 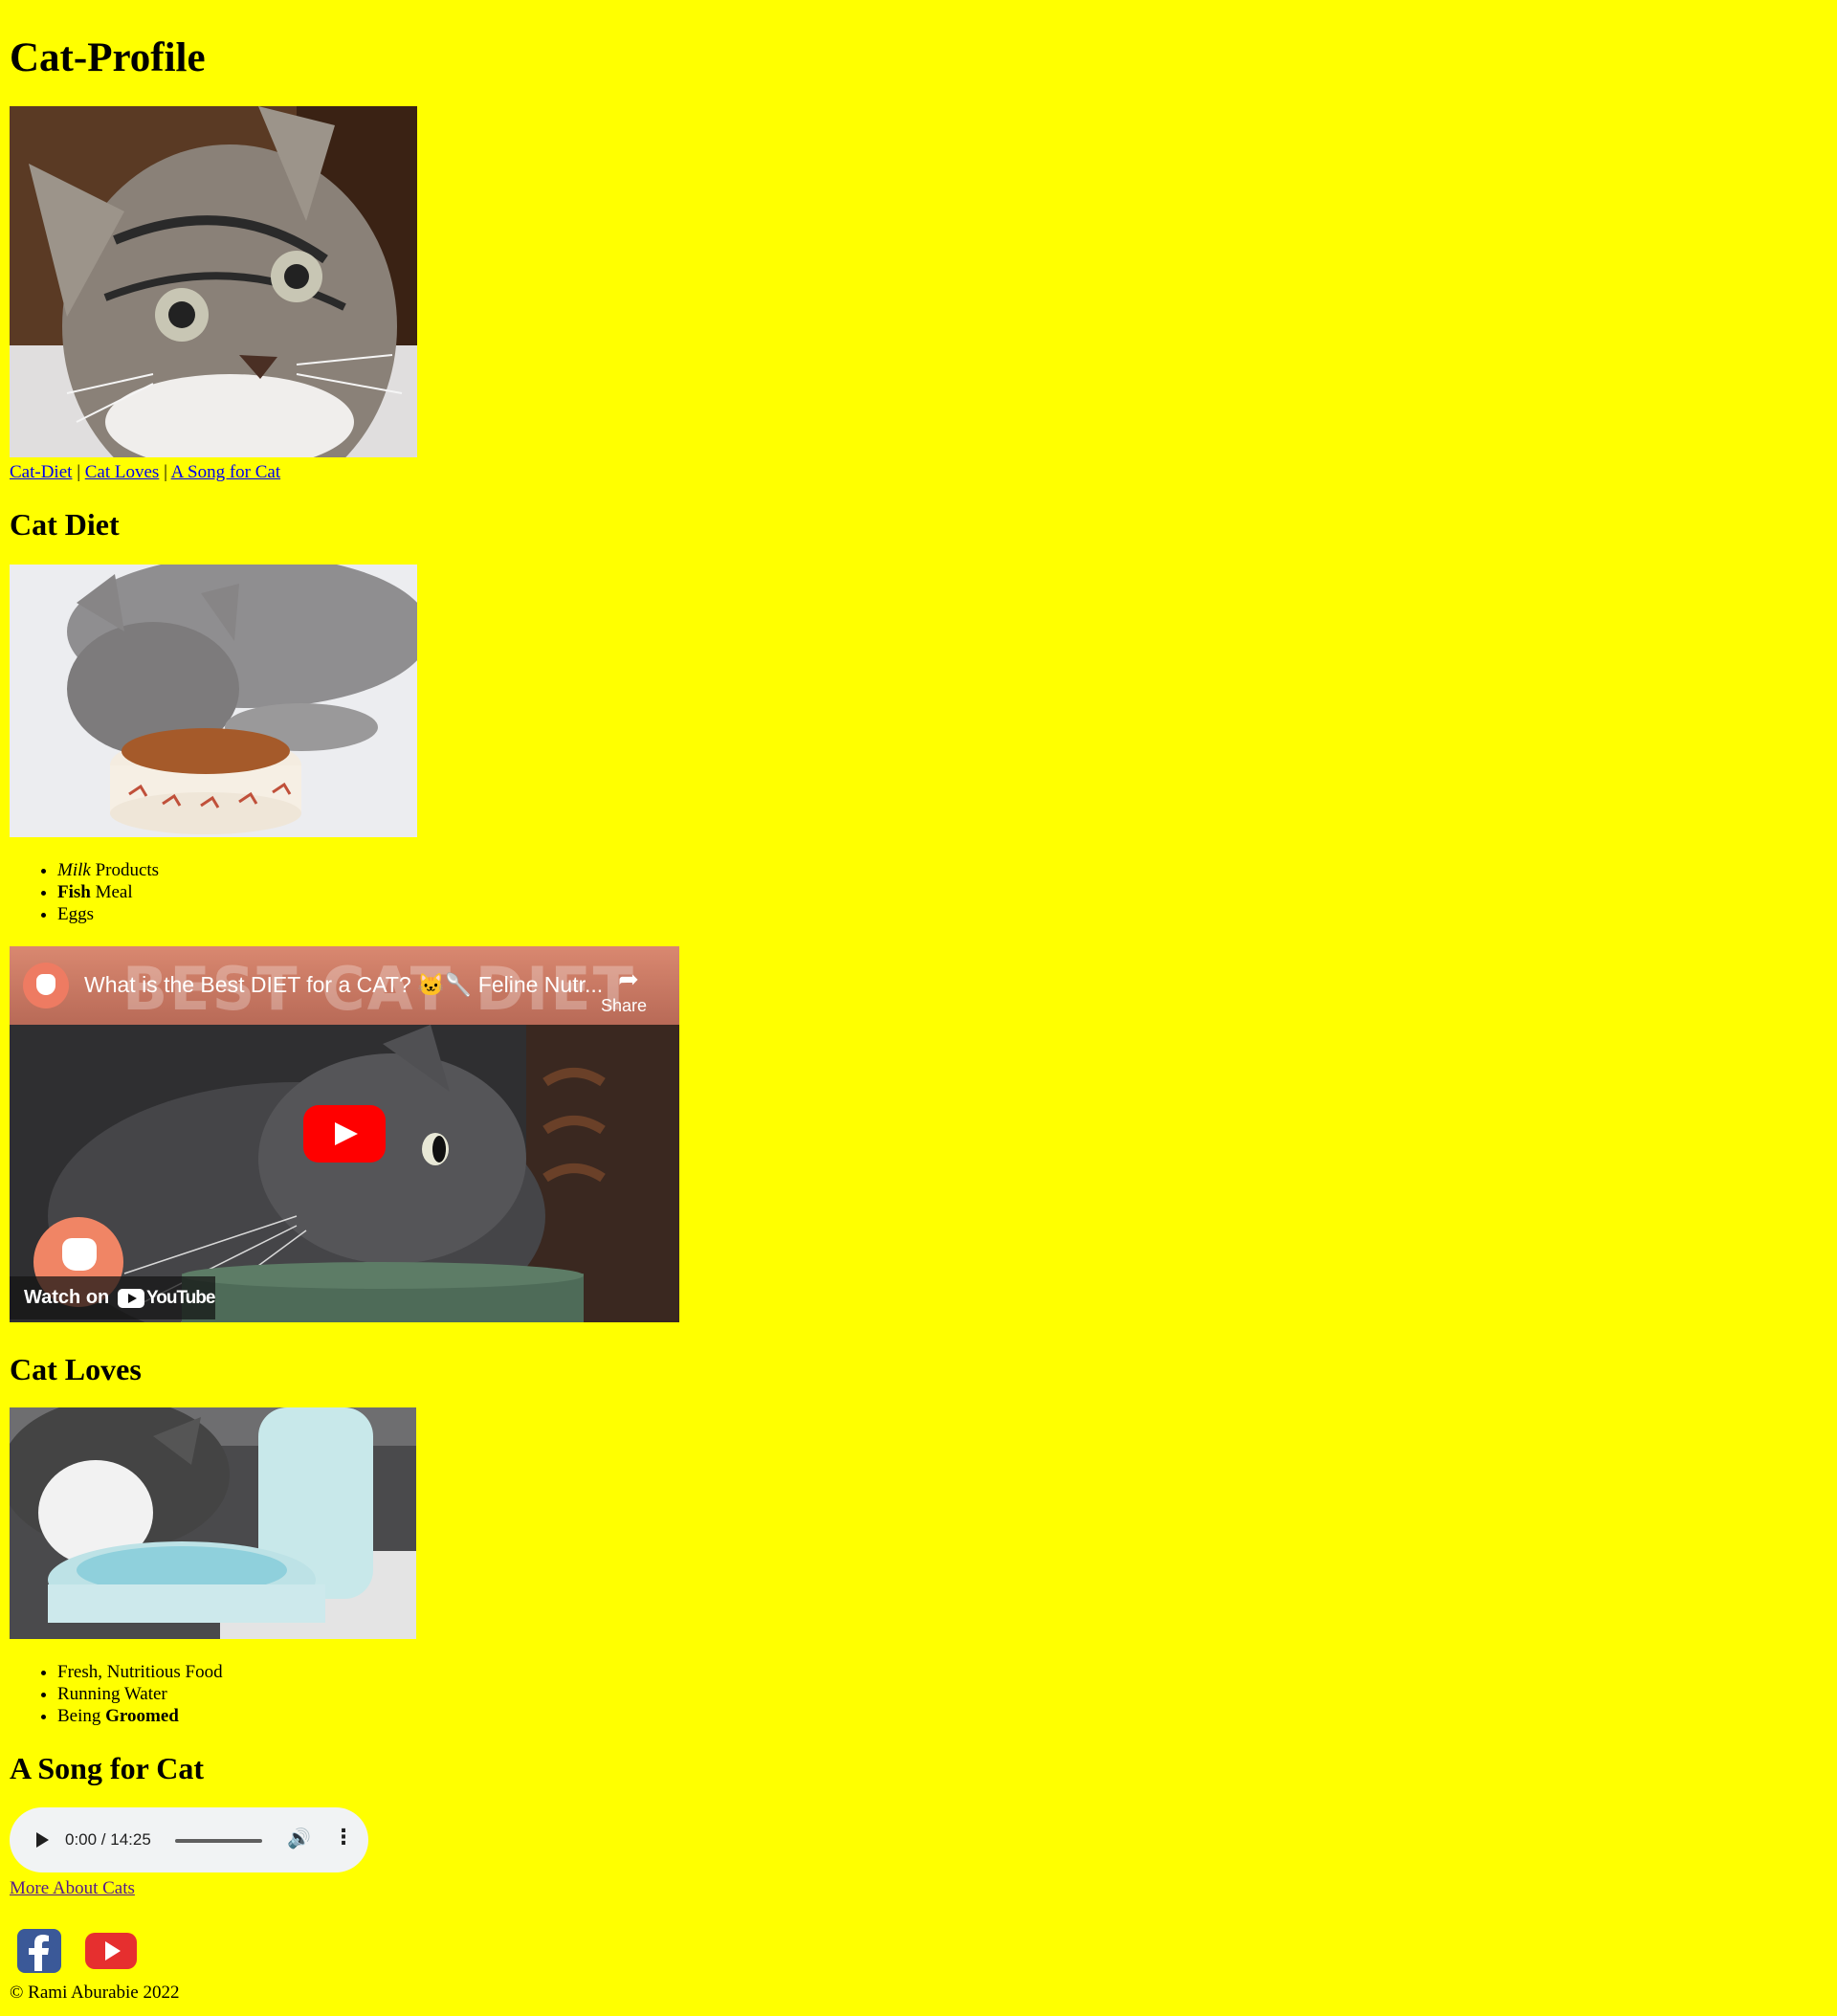 What do you see at coordinates (218, 1841) in the screenshot?
I see `audio-seek-slider` at bounding box center [218, 1841].